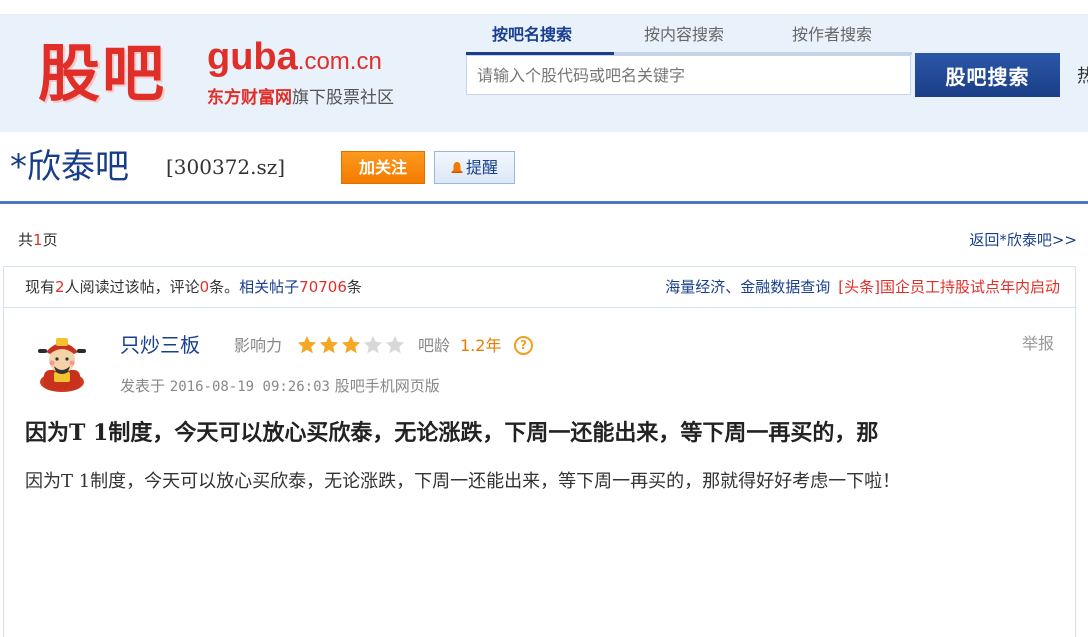 Image resolution: width=1088 pixels, height=637 pixels. I want to click on bar-age-value: 1.2年, so click(481, 345).